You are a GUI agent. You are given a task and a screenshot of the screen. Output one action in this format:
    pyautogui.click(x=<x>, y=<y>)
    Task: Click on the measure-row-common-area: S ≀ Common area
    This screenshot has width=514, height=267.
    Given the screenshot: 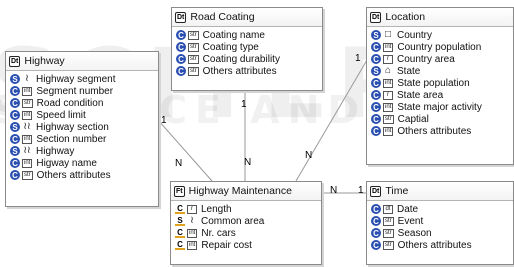 What is the action you would take?
    pyautogui.click(x=248, y=221)
    